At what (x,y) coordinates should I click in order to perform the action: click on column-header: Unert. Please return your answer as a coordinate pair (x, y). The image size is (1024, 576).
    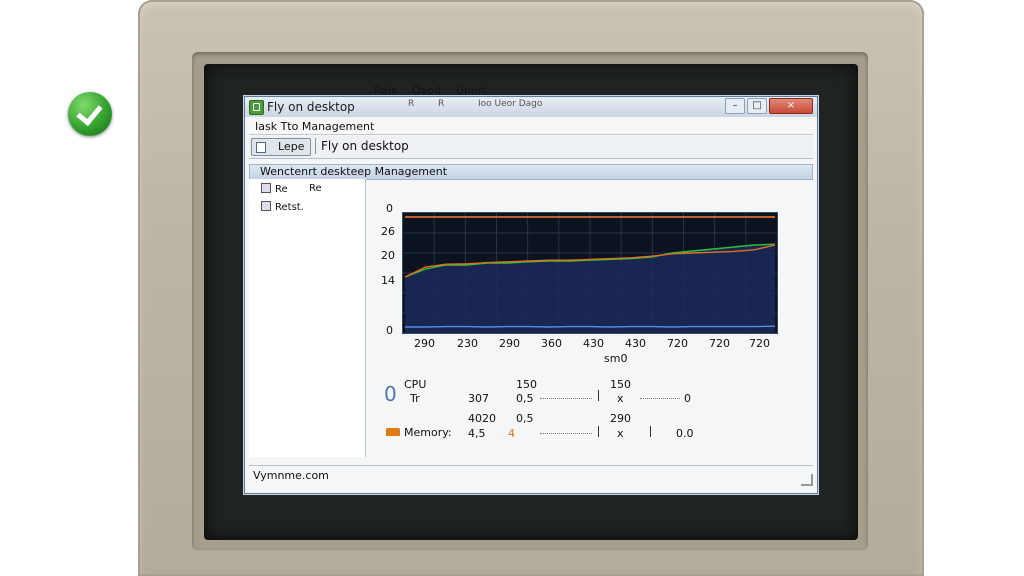
    Looking at the image, I should click on (471, 90).